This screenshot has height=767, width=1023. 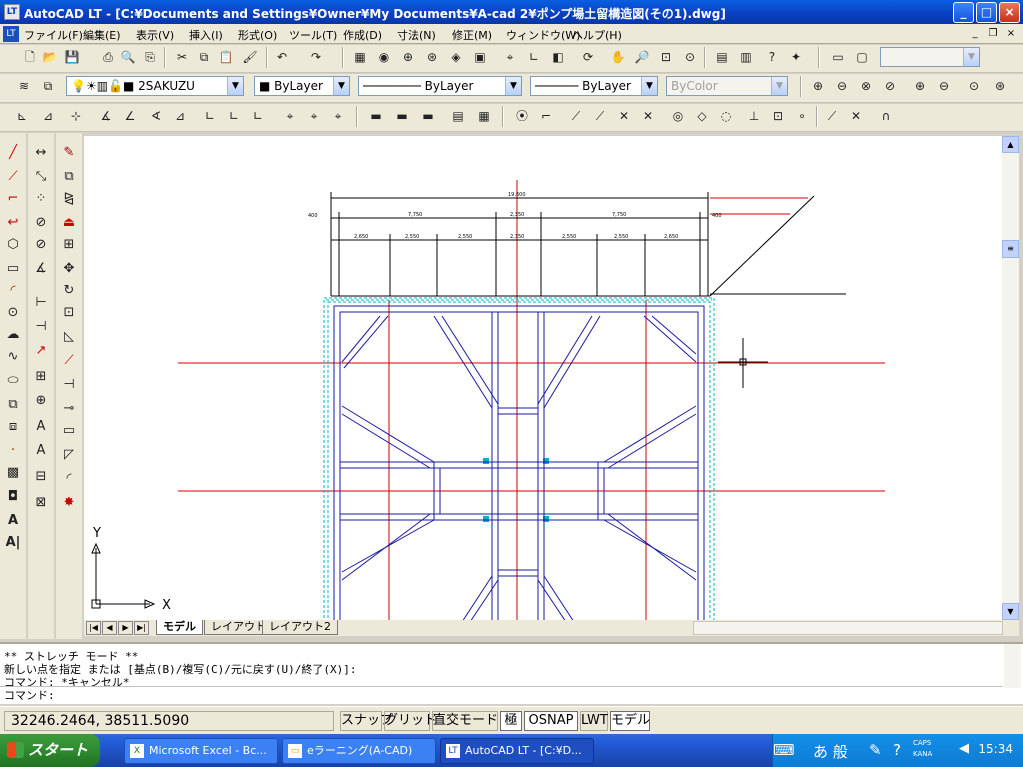 What do you see at coordinates (290, 116) in the screenshot?
I see `tolerance-icon: ⌖` at bounding box center [290, 116].